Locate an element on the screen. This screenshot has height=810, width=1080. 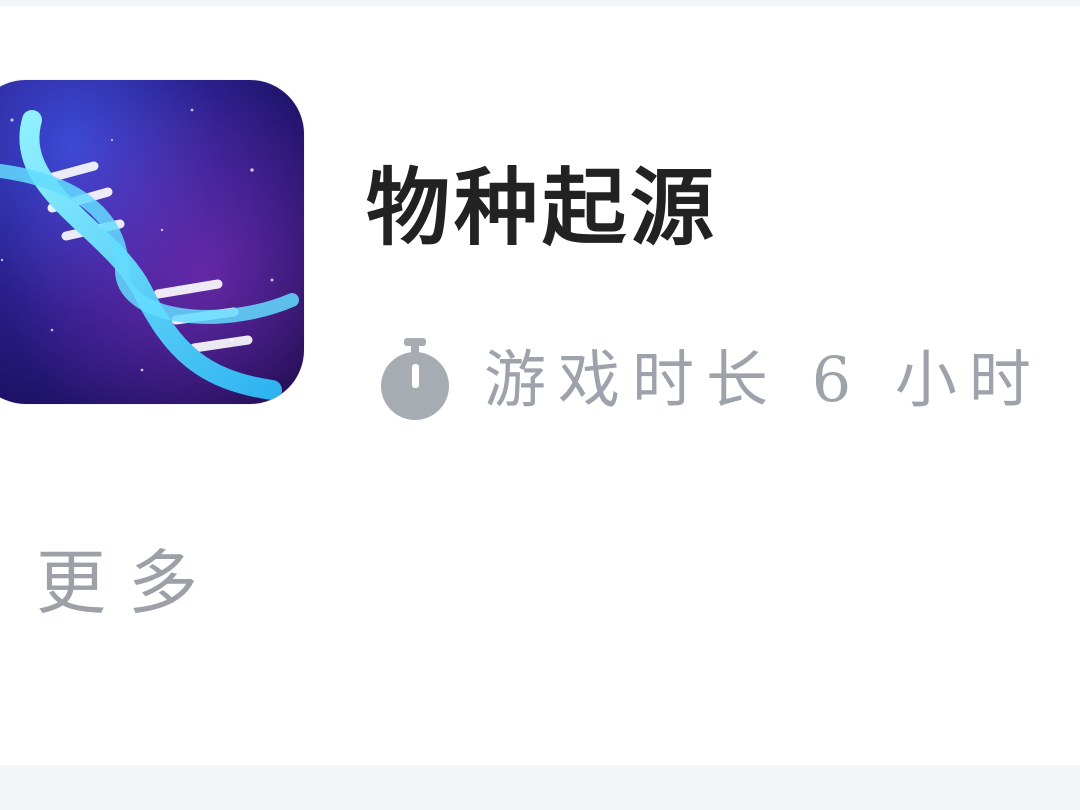
more-link: 更多 is located at coordinates (128, 583).